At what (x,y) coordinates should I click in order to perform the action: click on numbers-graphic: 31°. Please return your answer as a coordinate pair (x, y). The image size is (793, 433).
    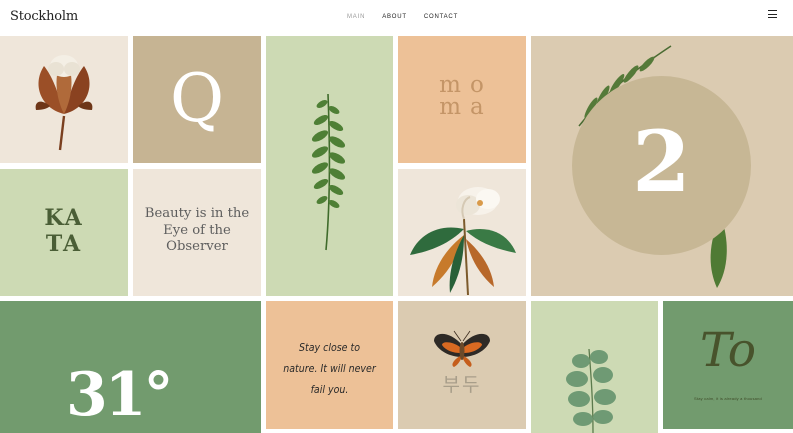
    Looking at the image, I should click on (119, 395).